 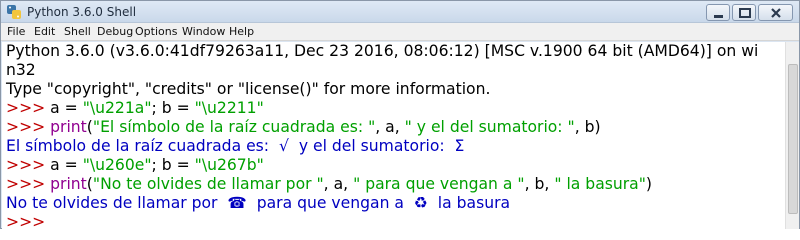 What do you see at coordinates (600, 184) in the screenshot?
I see `shell-text-segment: " la basura"` at bounding box center [600, 184].